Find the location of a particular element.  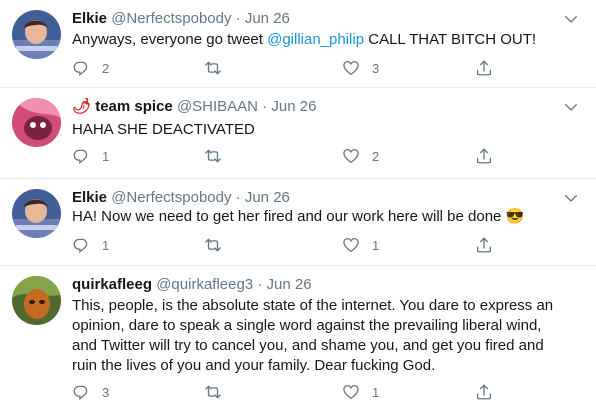

reply-button: 3 is located at coordinates (90, 392).